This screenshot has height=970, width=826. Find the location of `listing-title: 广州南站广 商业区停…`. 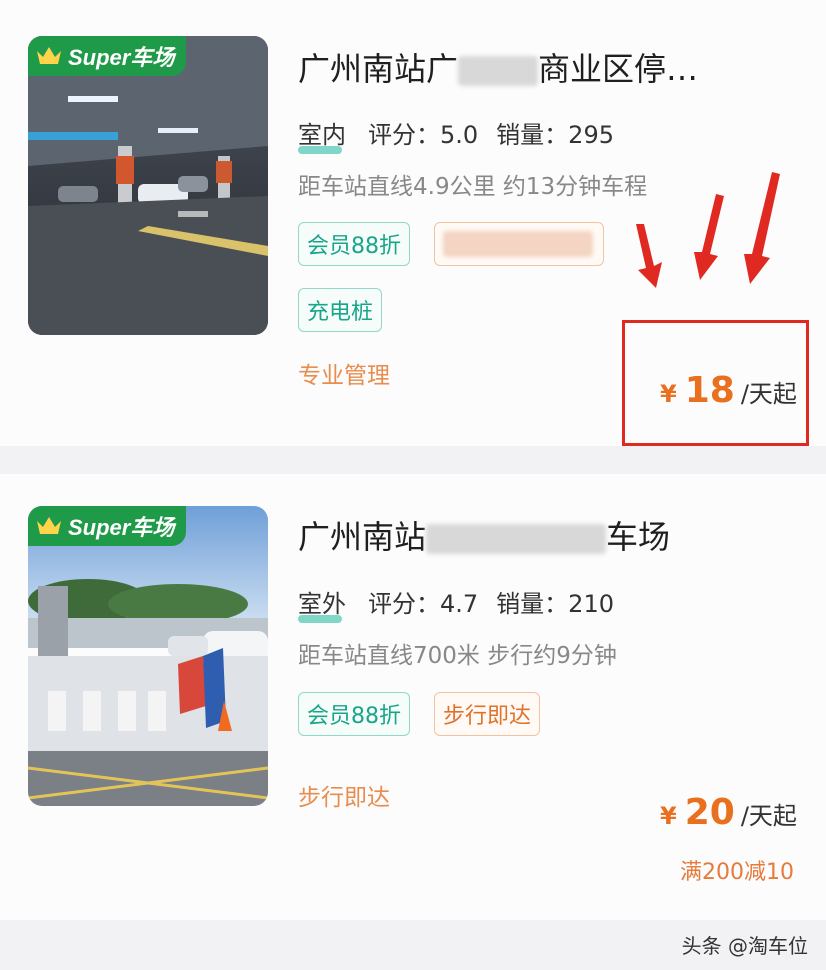

listing-title: 广州南站广 商业区停… is located at coordinates (498, 67).